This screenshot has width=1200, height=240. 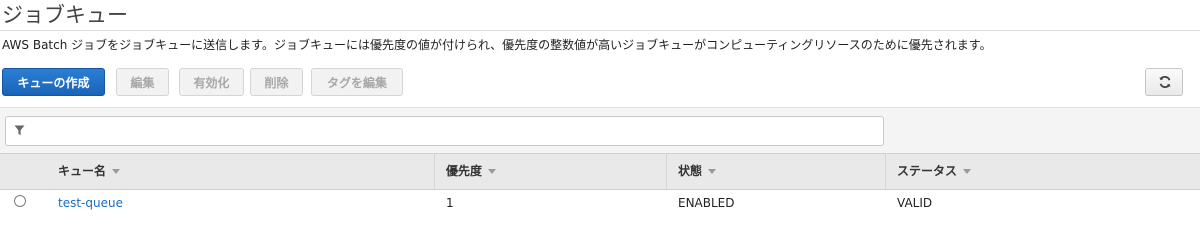 What do you see at coordinates (915, 203) in the screenshot?
I see `queue-status: VALID` at bounding box center [915, 203].